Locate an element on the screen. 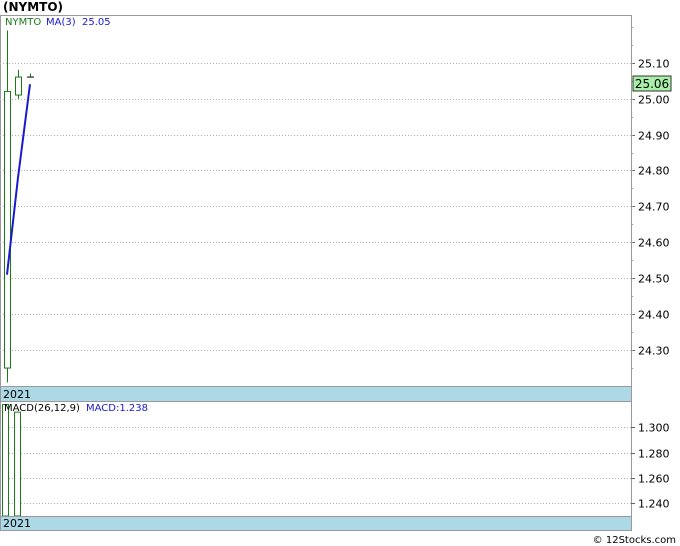 This screenshot has width=680, height=546. price-legend-ma-label: MA(3) is located at coordinates (61, 22).